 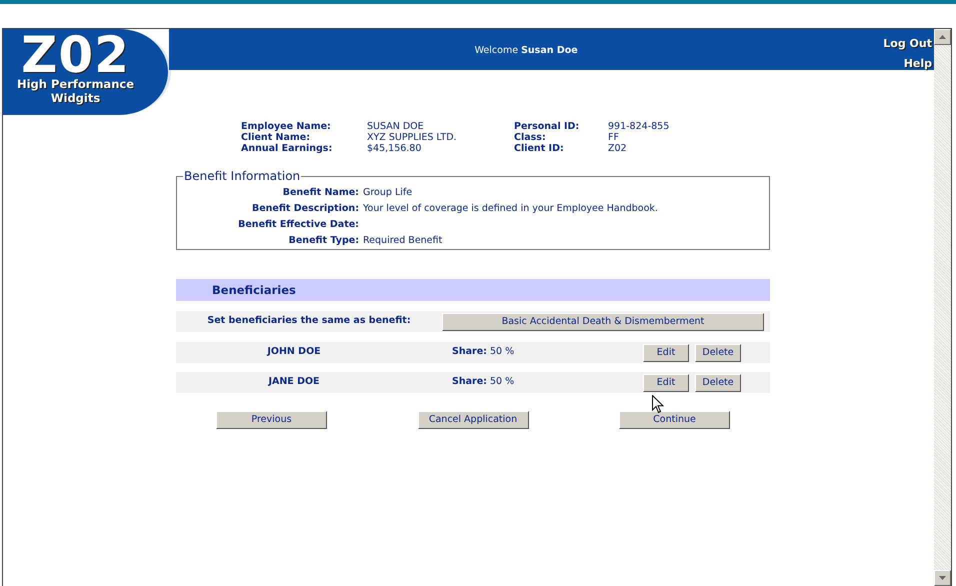 I want to click on set-beneficiaries-label: Set beneficiaries the same as benefit:, so click(x=309, y=321).